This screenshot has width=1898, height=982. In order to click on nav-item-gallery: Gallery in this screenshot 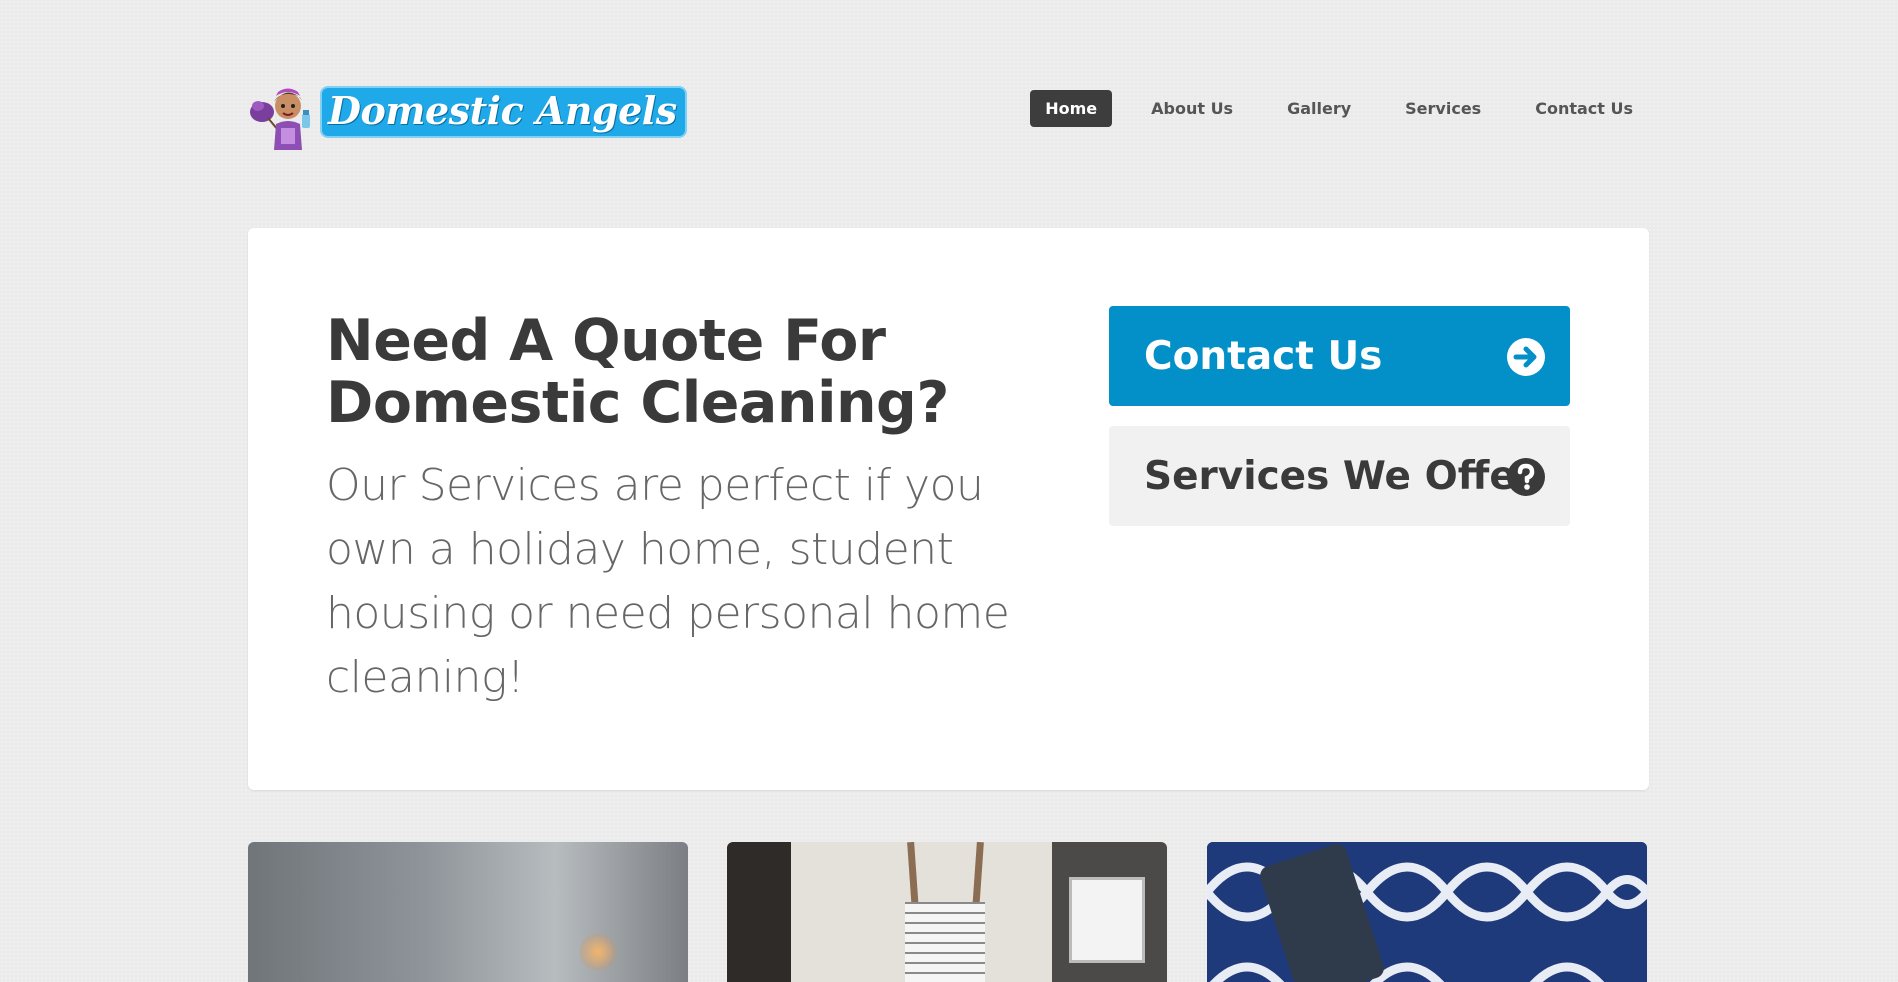, I will do `click(1319, 108)`.